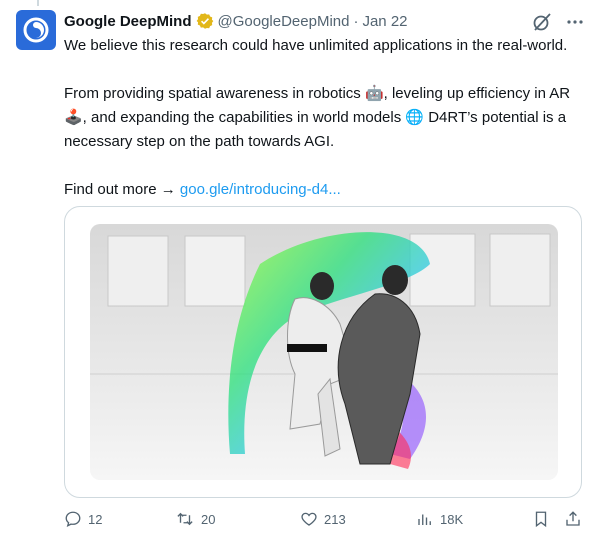  I want to click on find-out-more-text: Find out more →, so click(122, 189).